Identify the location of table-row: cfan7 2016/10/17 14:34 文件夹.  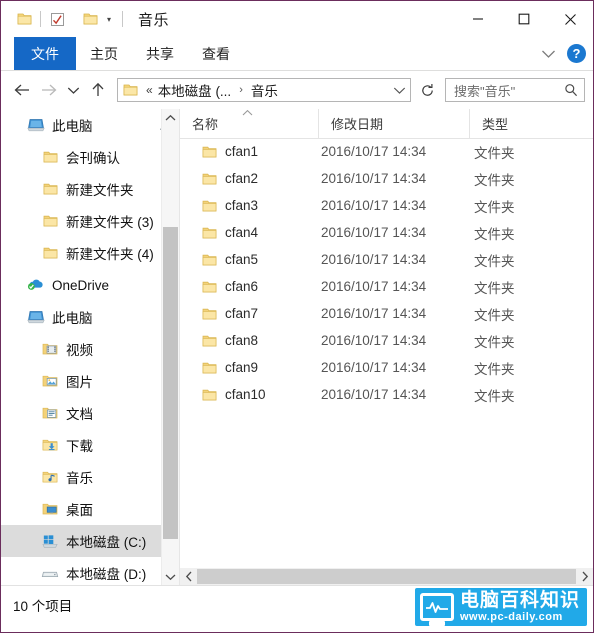
(386, 313).